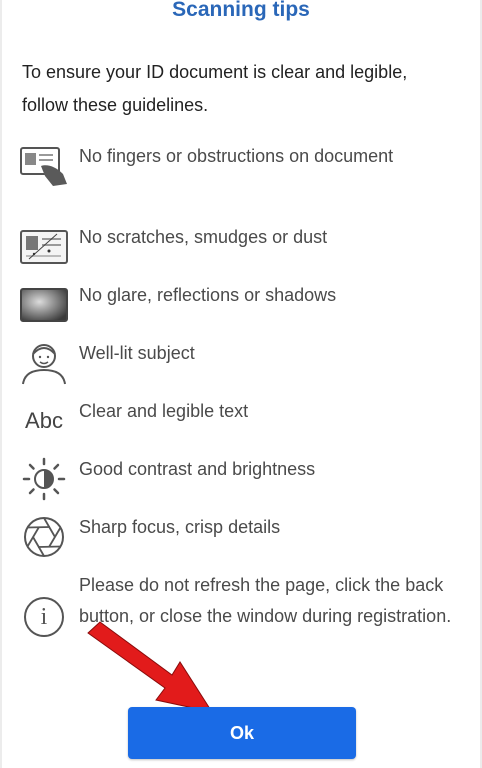 This screenshot has width=482, height=768. I want to click on ok-button: Ok, so click(242, 733).